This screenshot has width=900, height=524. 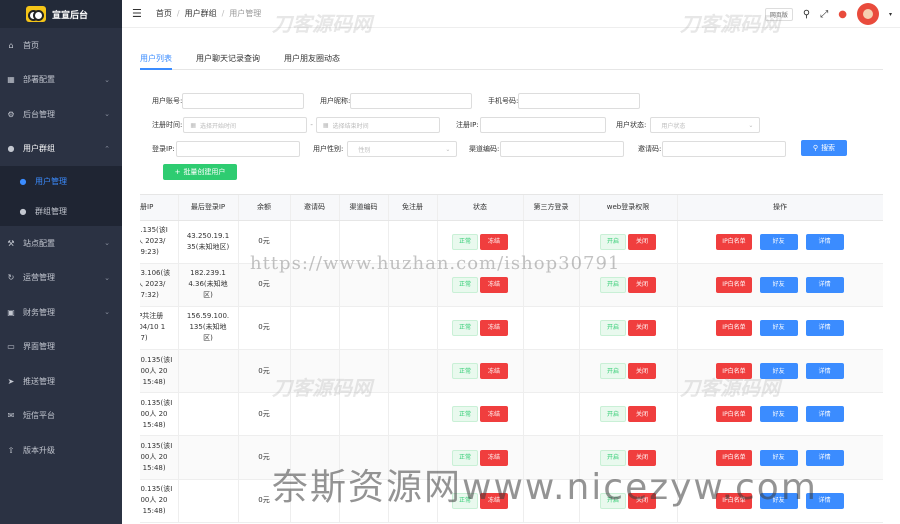 What do you see at coordinates (806, 14) in the screenshot?
I see `search-icon: ⚲` at bounding box center [806, 14].